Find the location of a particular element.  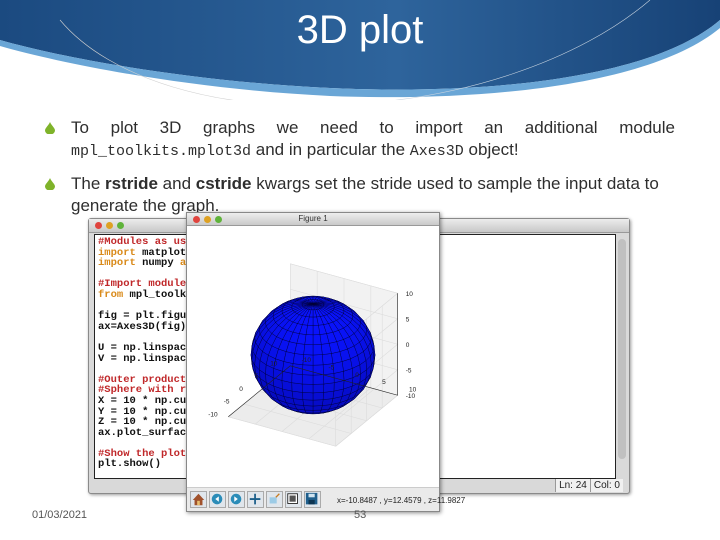

x-tick-label: 10 is located at coordinates (274, 363).